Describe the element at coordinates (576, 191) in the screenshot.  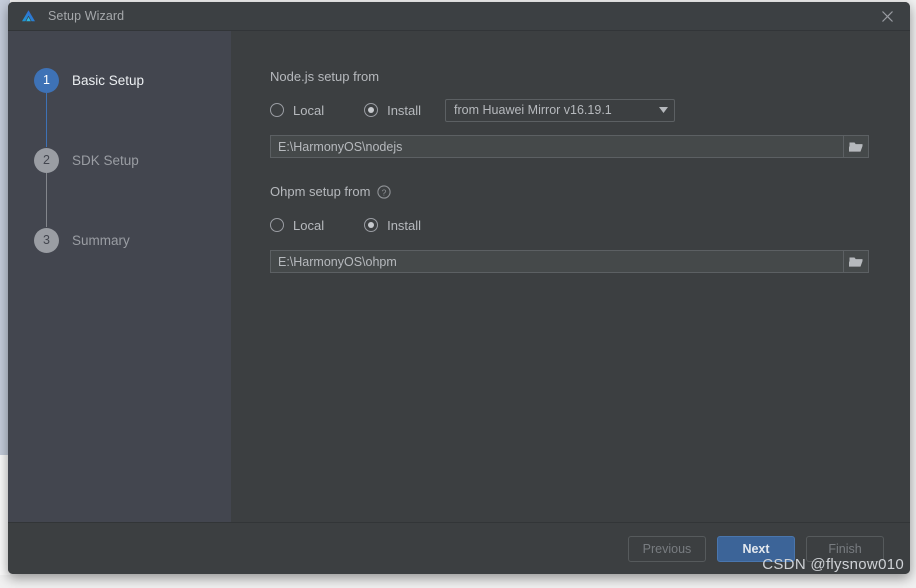
I see `ohpm-group-title: Ohpm setup from ?` at that location.